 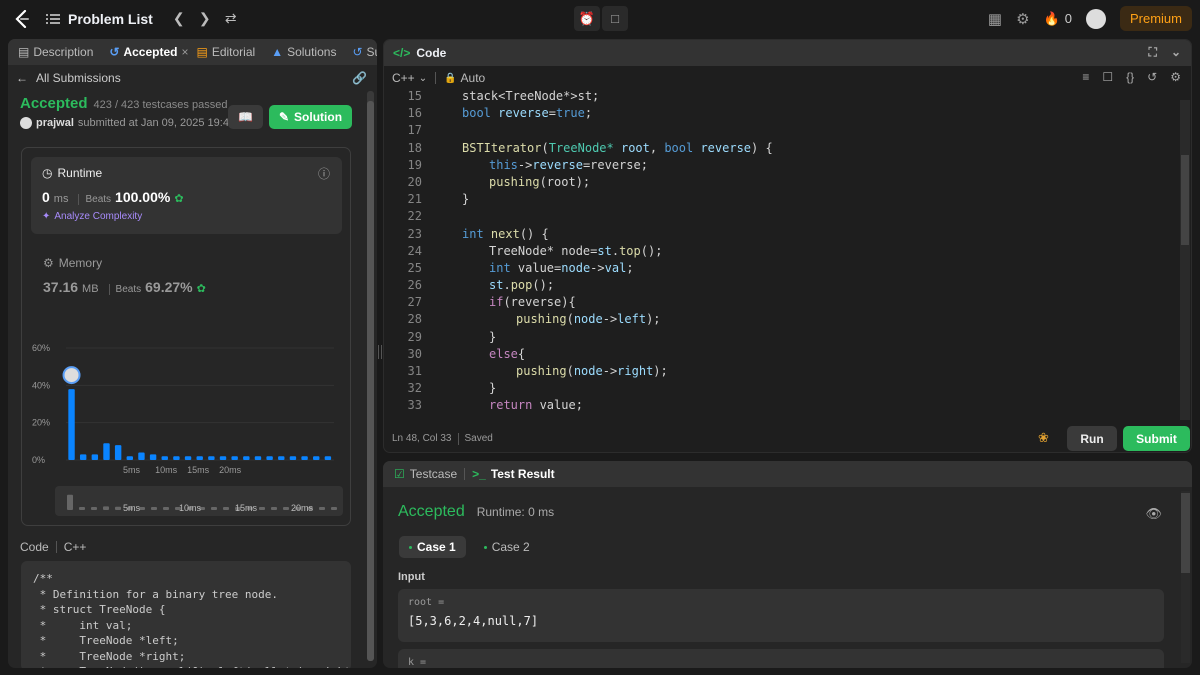 I want to click on streak-counter: 🔥 0, so click(x=1058, y=19).